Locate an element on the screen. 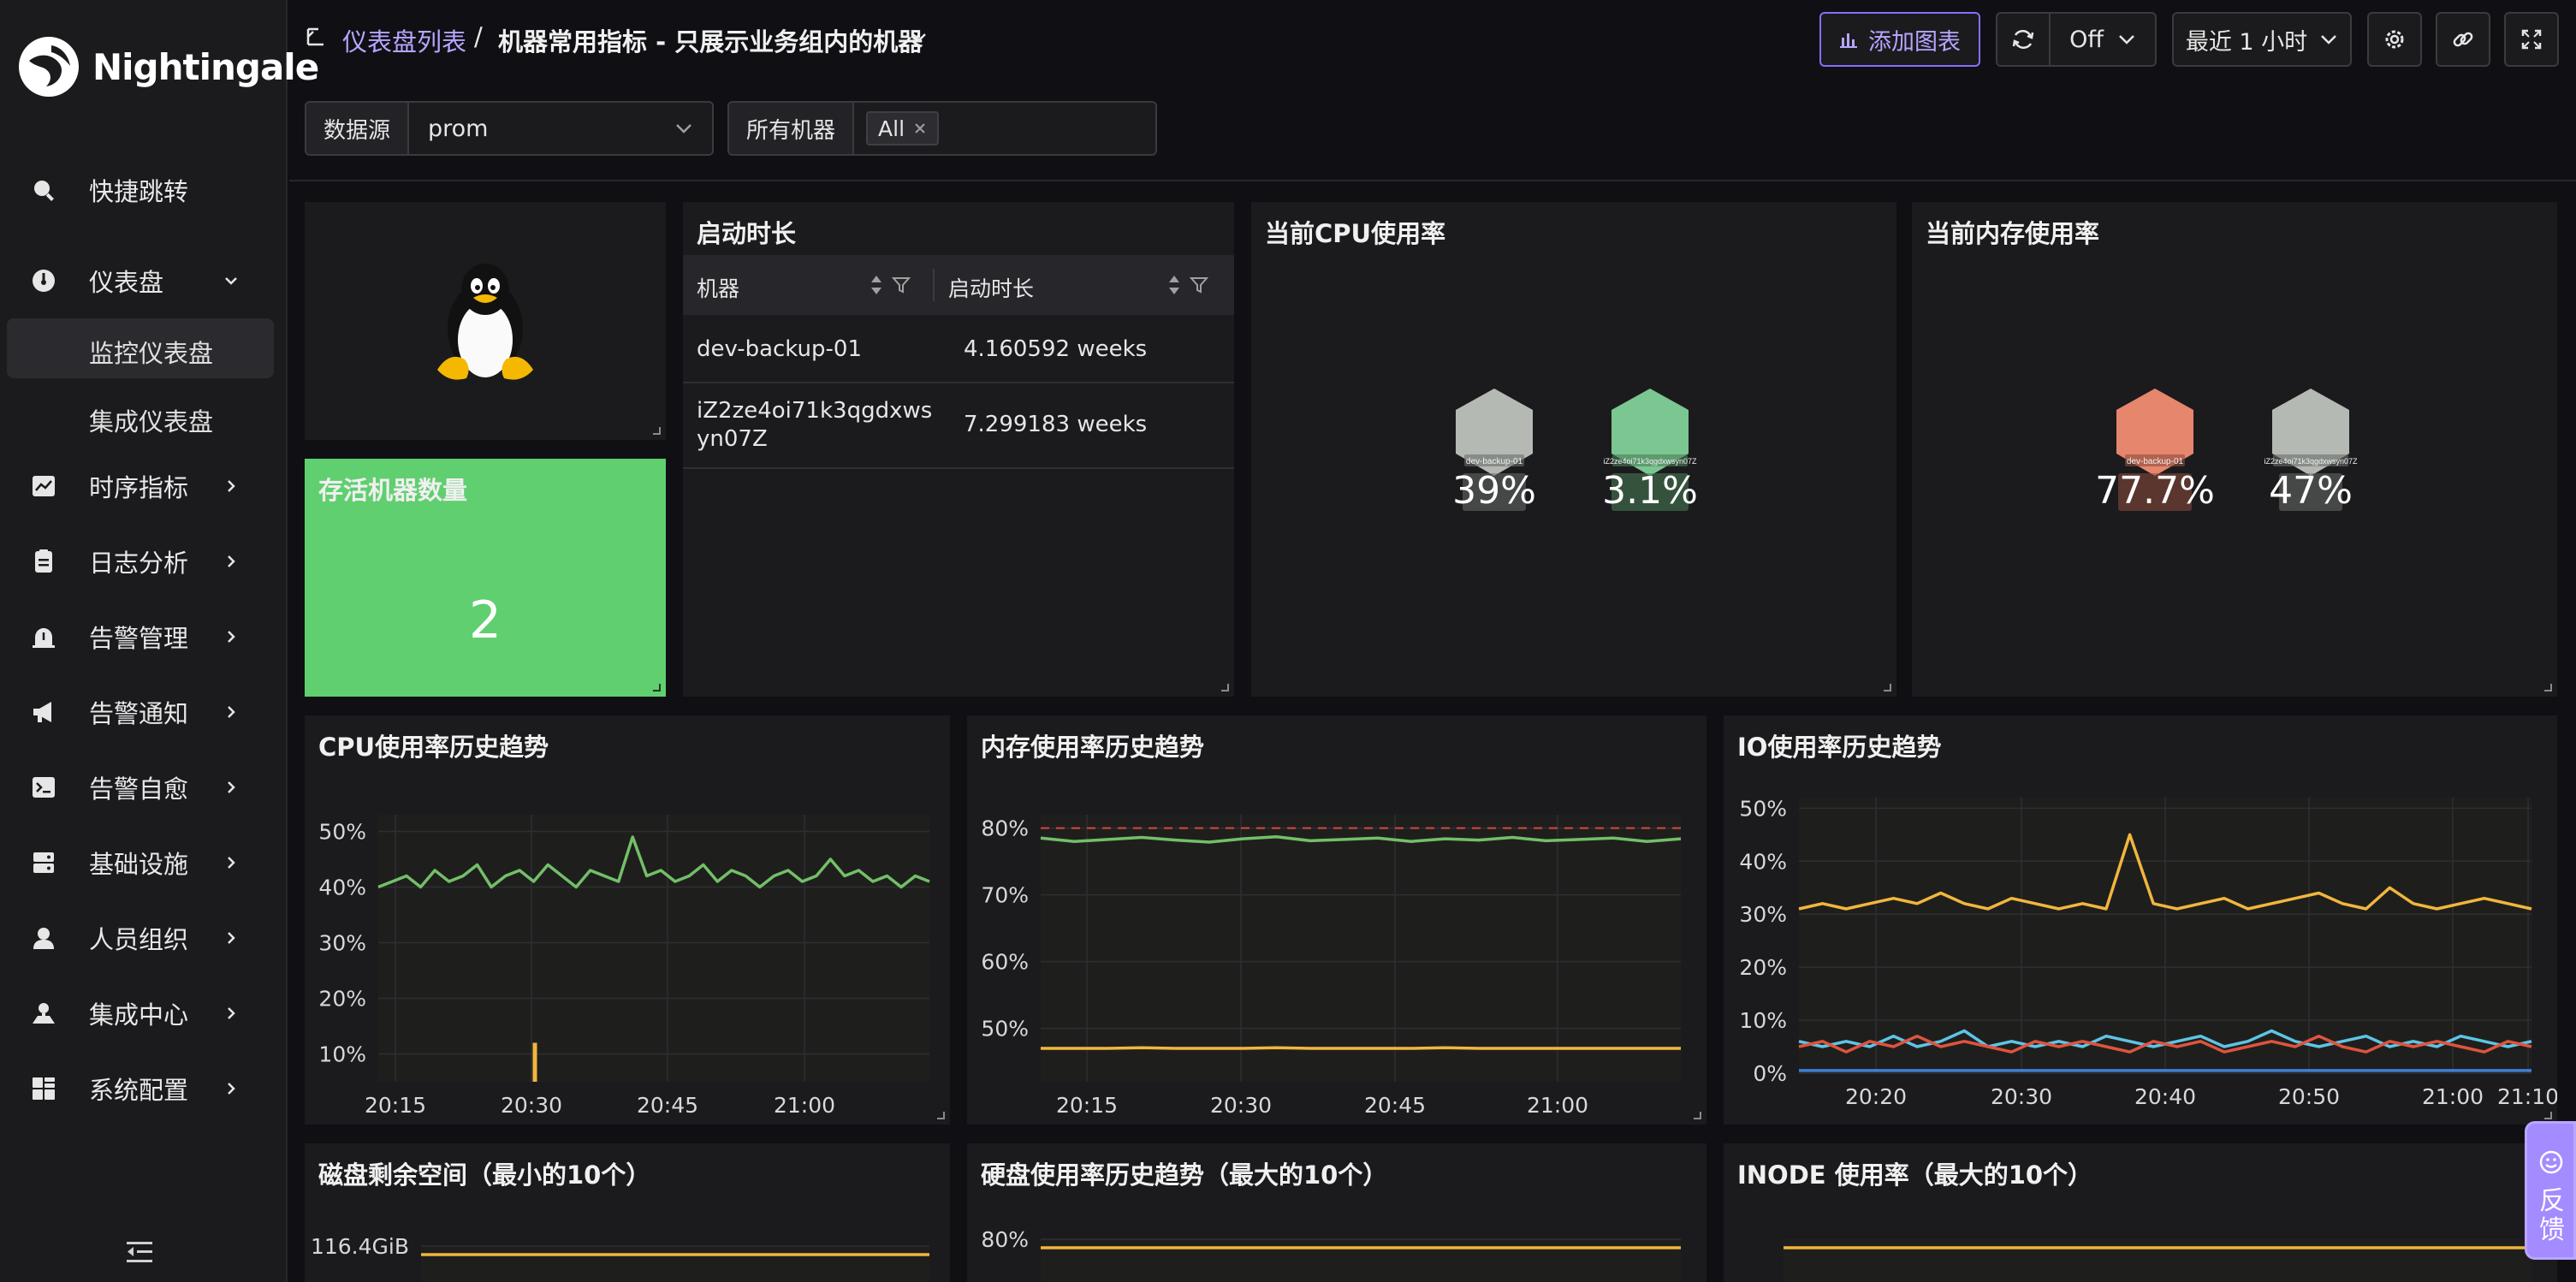 This screenshot has height=1282, width=2576. sidebar-item-infrastructure: 基础设施 is located at coordinates (140, 862).